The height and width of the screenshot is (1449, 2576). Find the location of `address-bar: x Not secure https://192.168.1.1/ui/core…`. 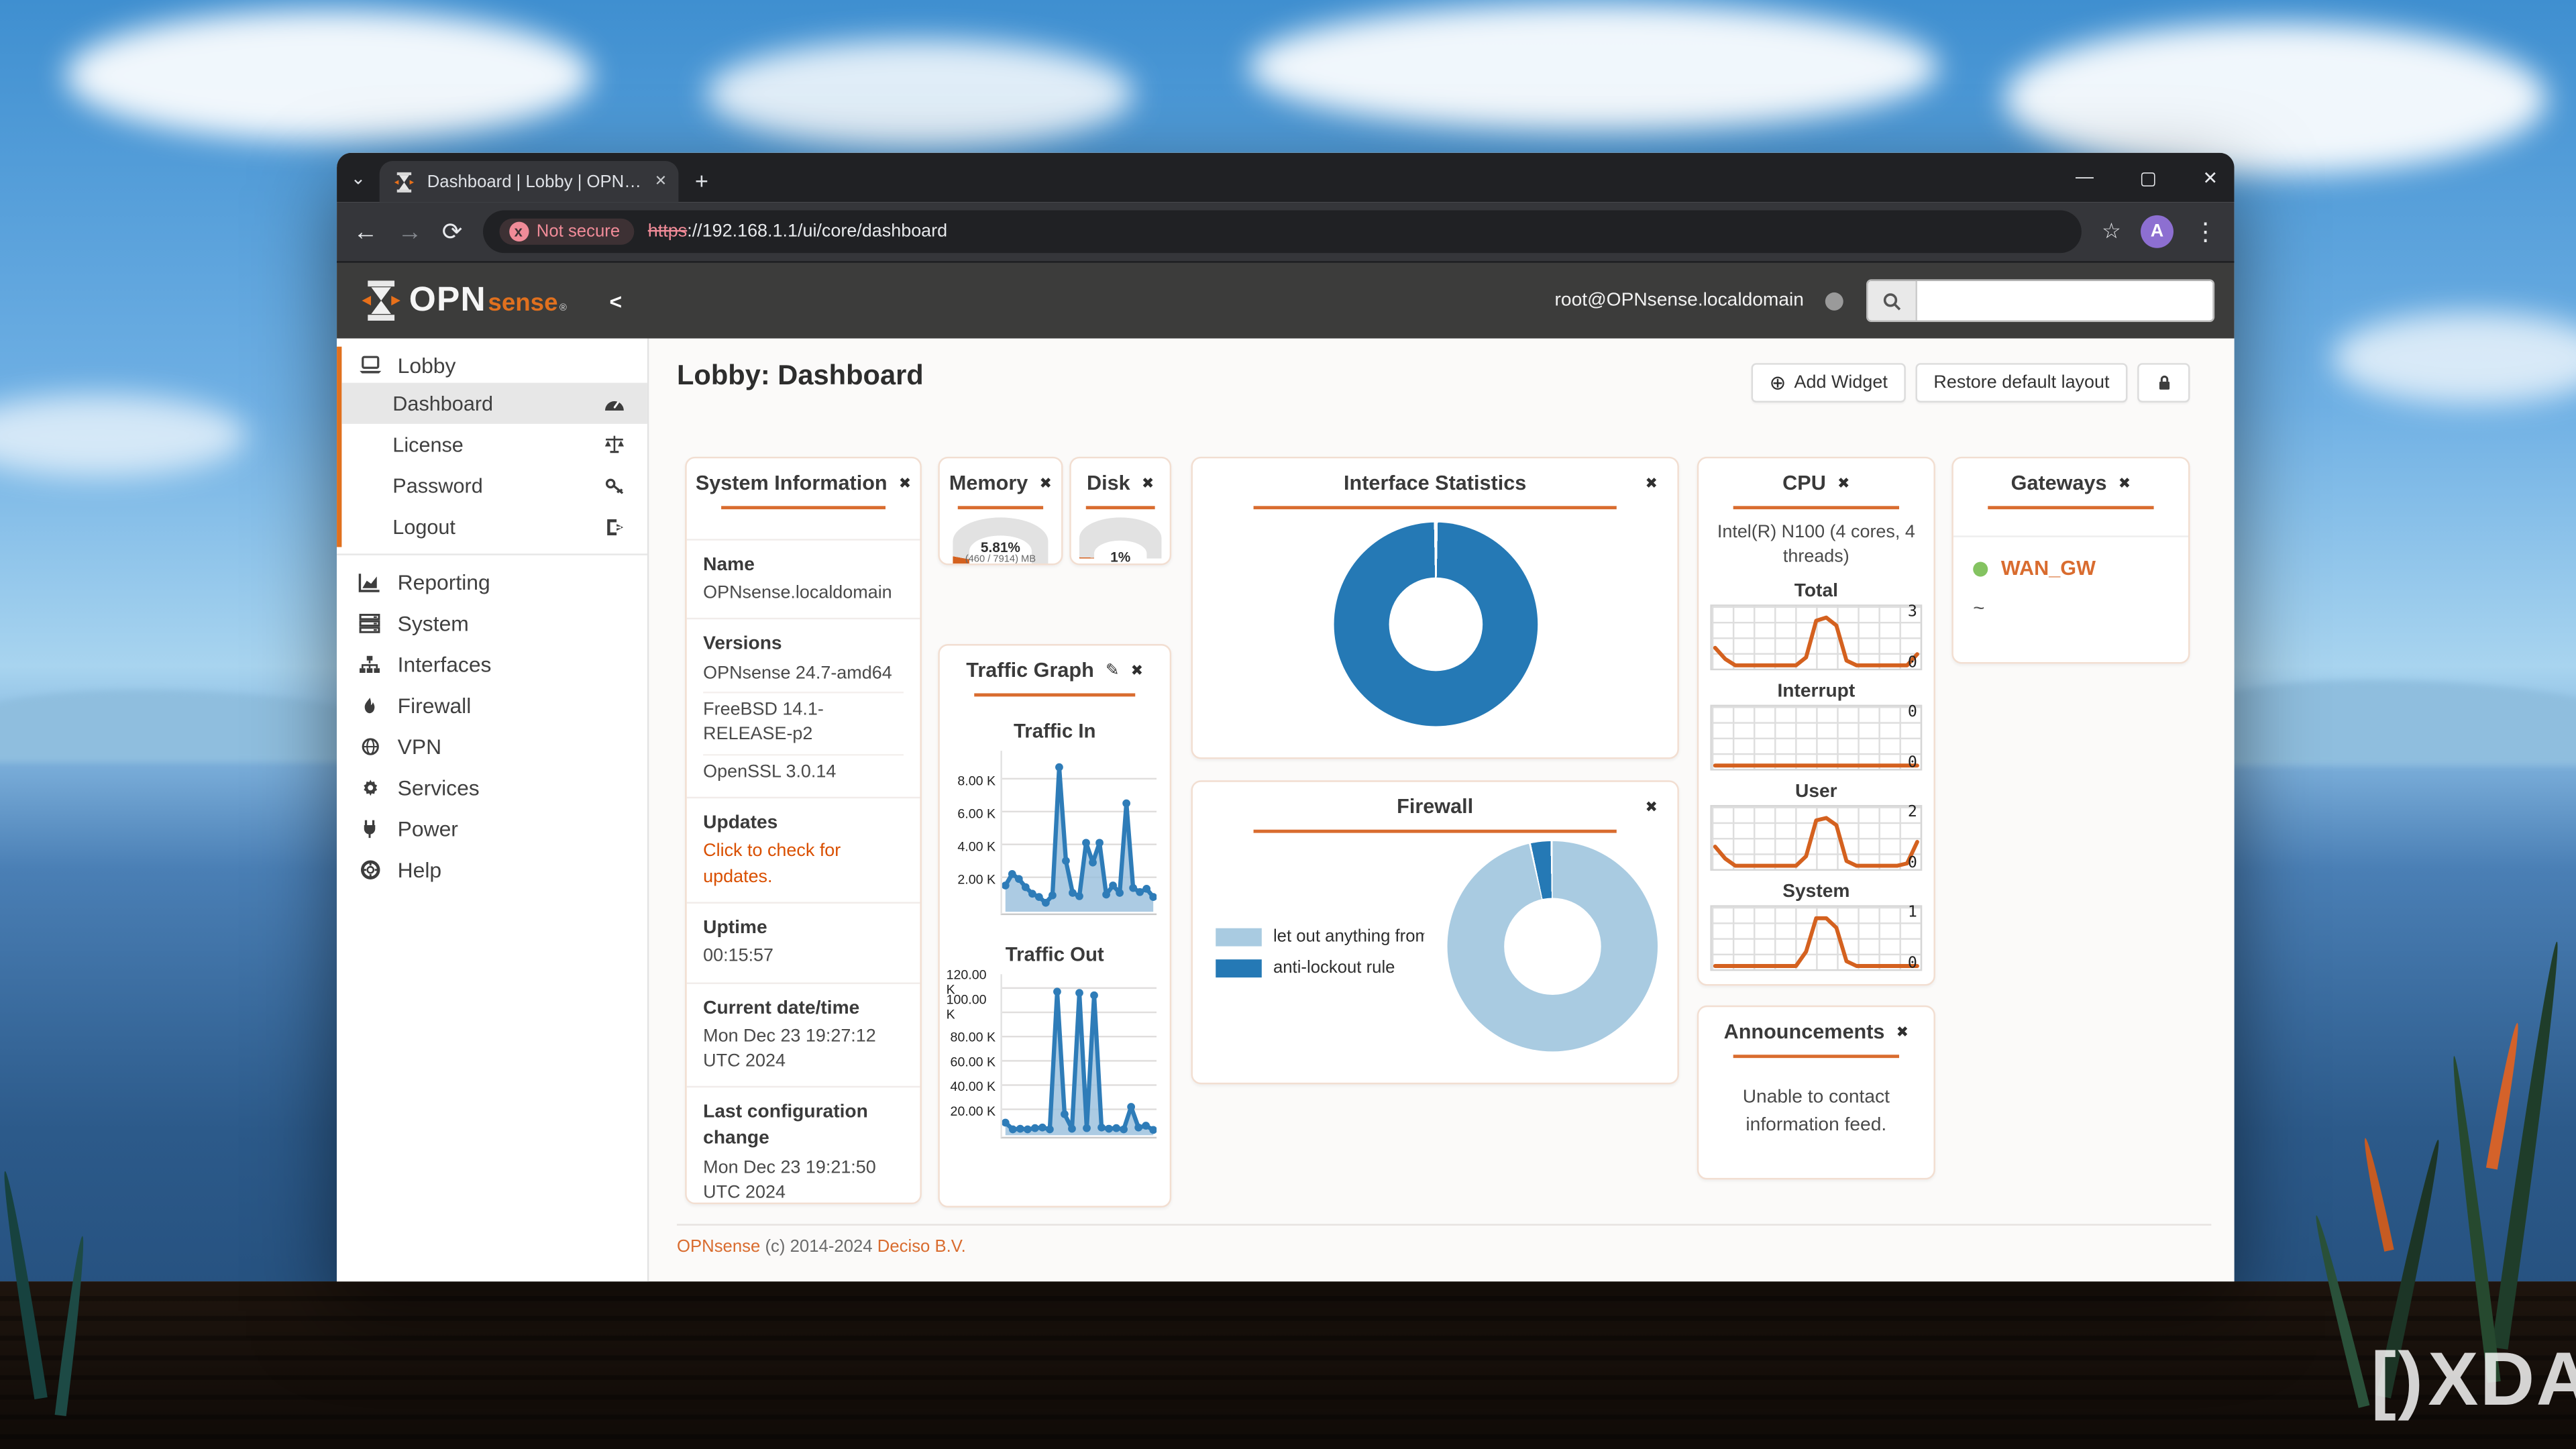

address-bar: x Not secure https://192.168.1.1/ui/core… is located at coordinates (1282, 232).